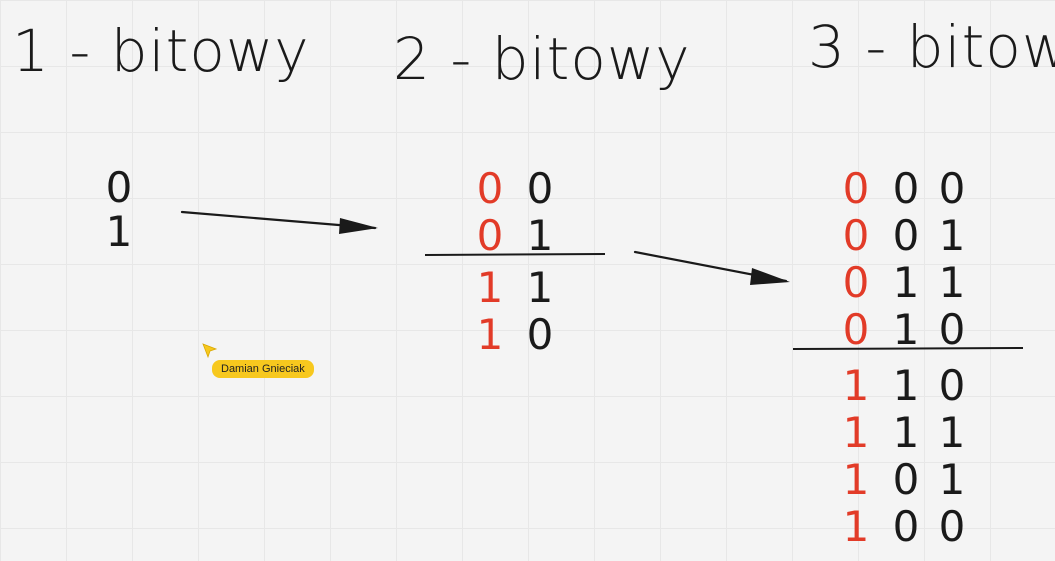  I want to click on three-bit-row: 1 1 0, so click(904, 379).